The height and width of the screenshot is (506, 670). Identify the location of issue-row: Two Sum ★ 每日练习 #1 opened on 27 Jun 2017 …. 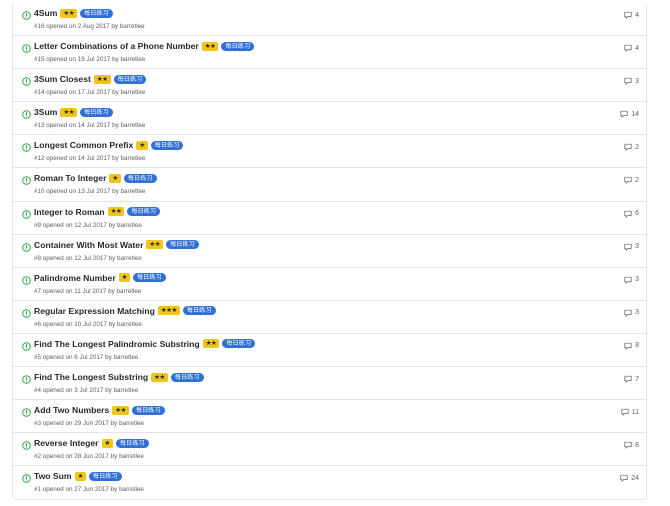
(329, 482).